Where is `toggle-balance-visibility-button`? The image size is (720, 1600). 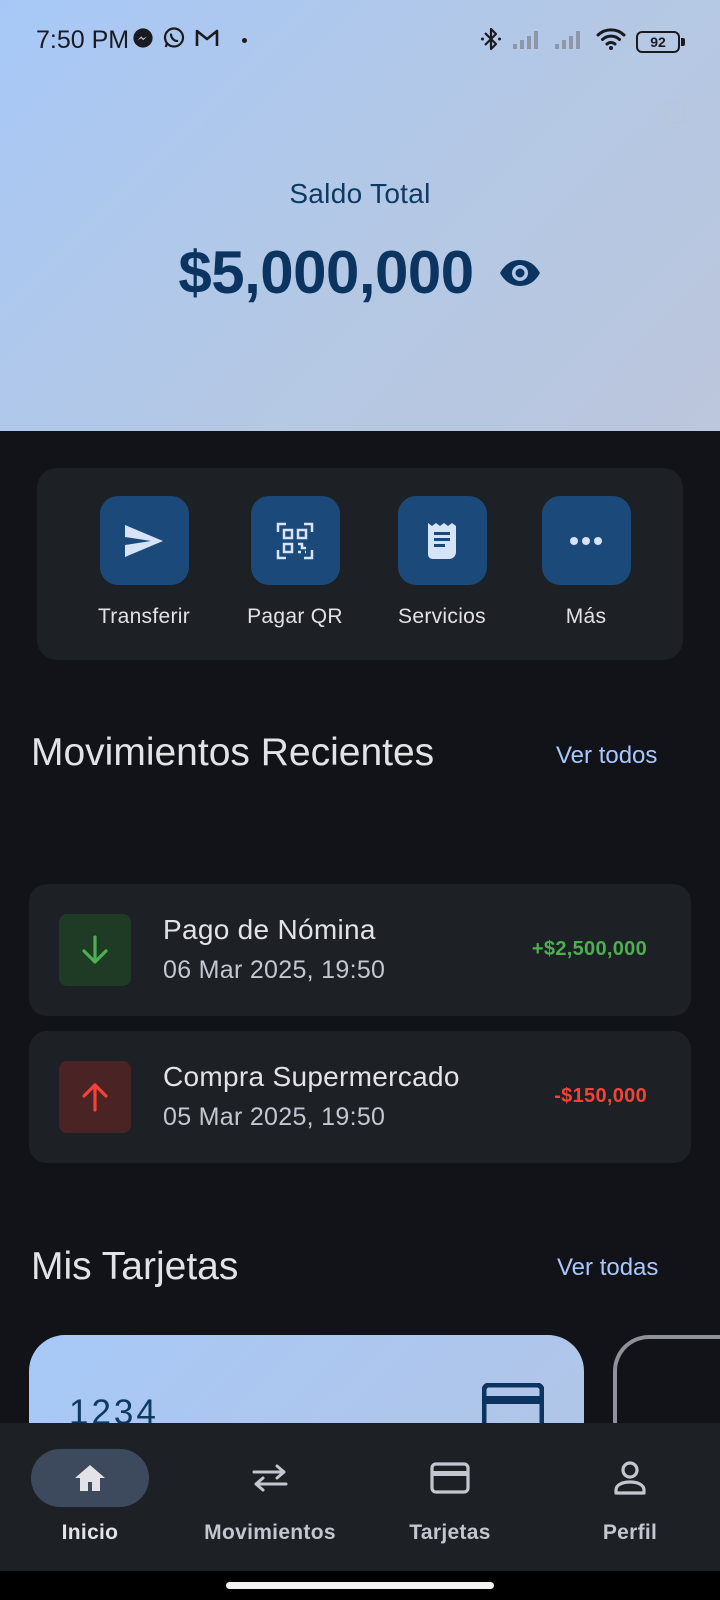
toggle-balance-visibility-button is located at coordinates (520, 273).